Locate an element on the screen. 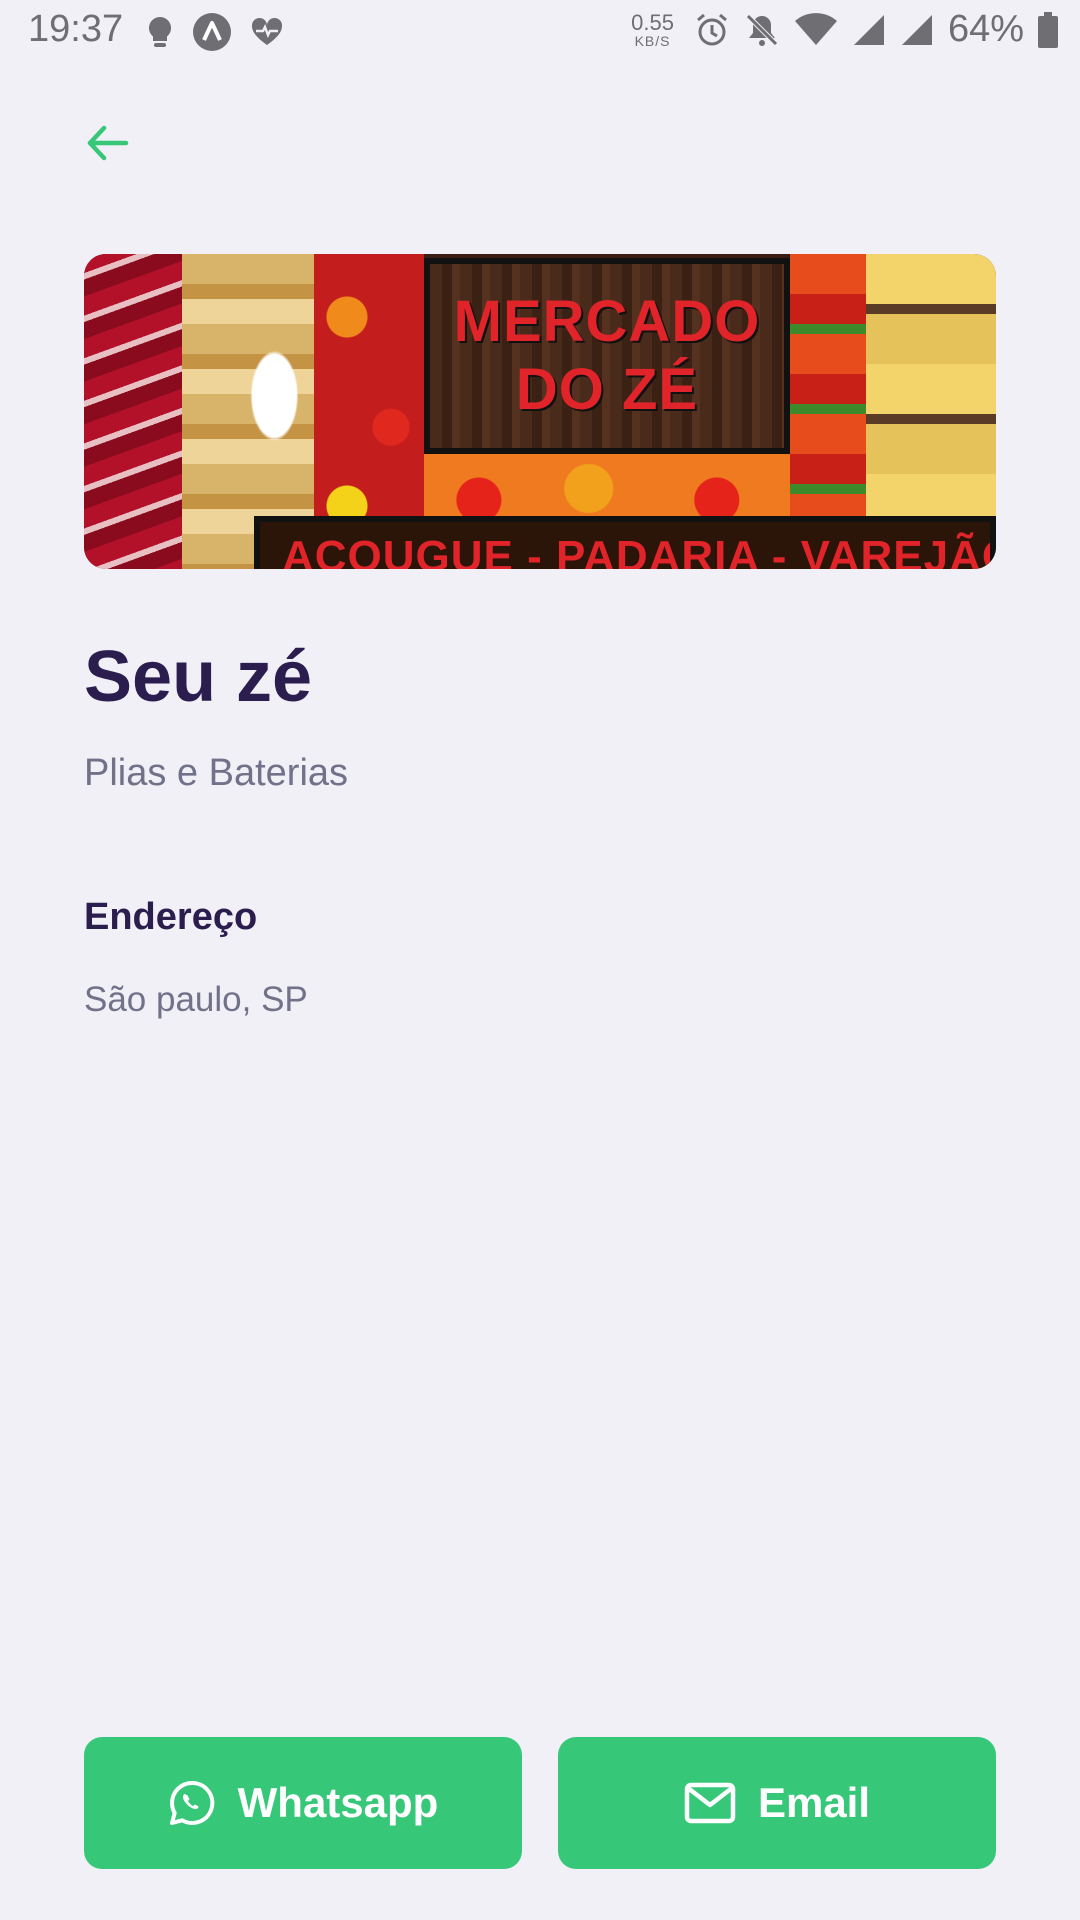  banner-meat is located at coordinates (133, 411).